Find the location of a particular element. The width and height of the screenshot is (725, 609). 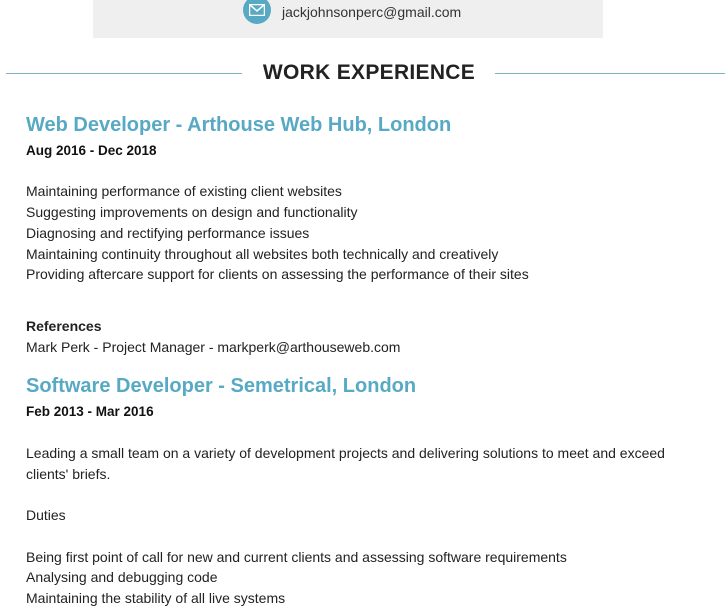

section-title: WORK EXPERIENCE is located at coordinates (369, 72).